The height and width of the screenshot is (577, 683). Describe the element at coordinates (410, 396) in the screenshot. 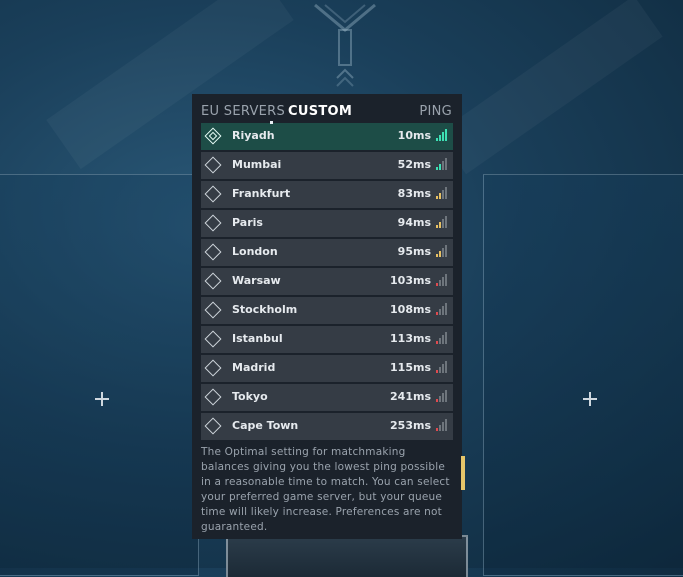

I see `server-ping: 241ms` at that location.